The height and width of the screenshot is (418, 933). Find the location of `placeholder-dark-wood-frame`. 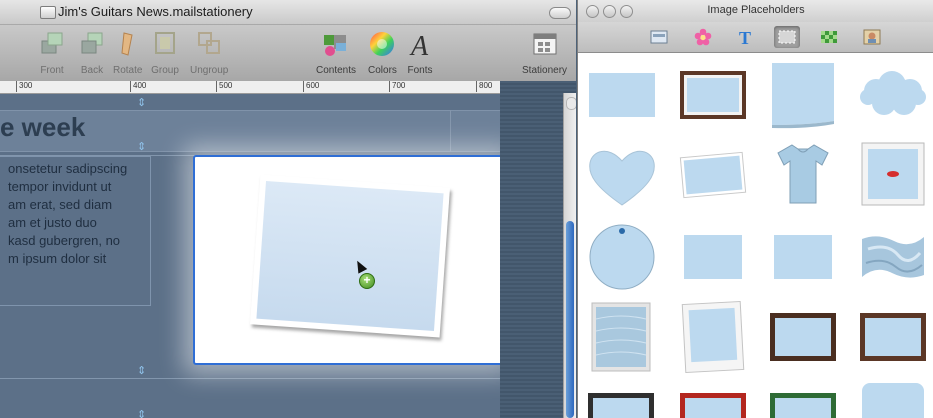

placeholder-dark-wood-frame is located at coordinates (803, 337).